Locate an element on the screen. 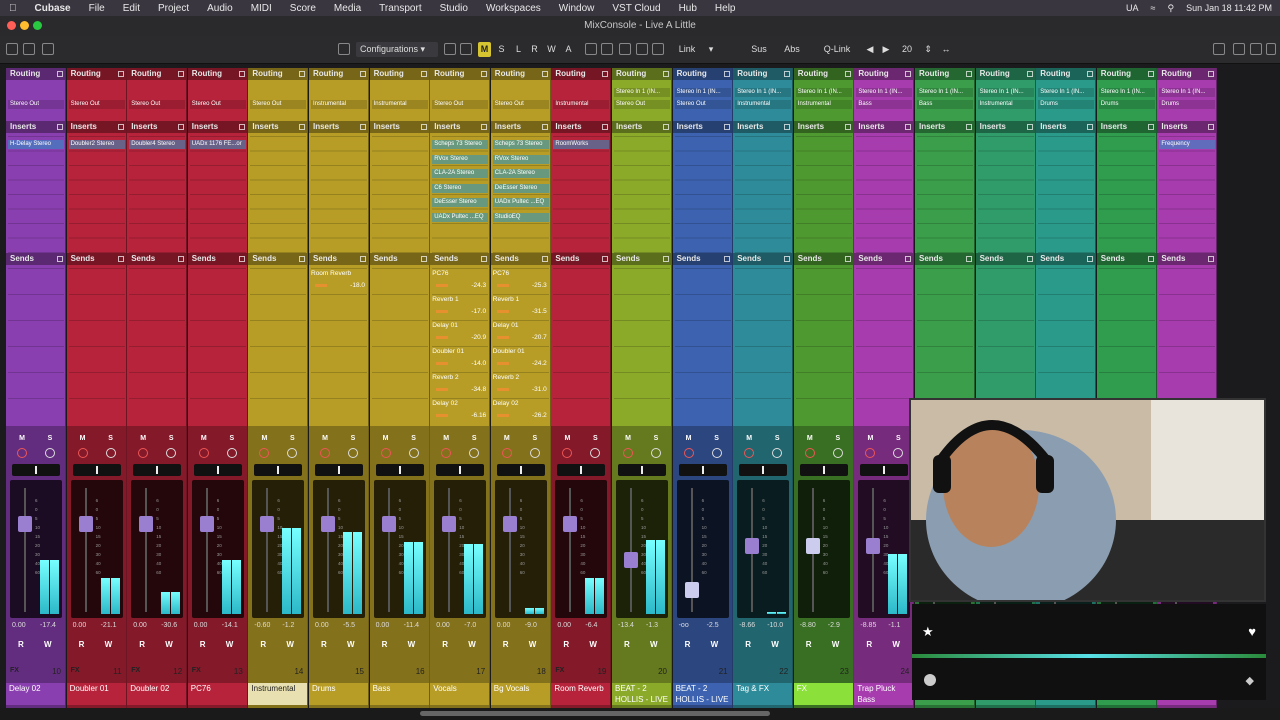 Image resolution: width=1280 pixels, height=720 pixels. menu-score: Score is located at coordinates (303, 8).